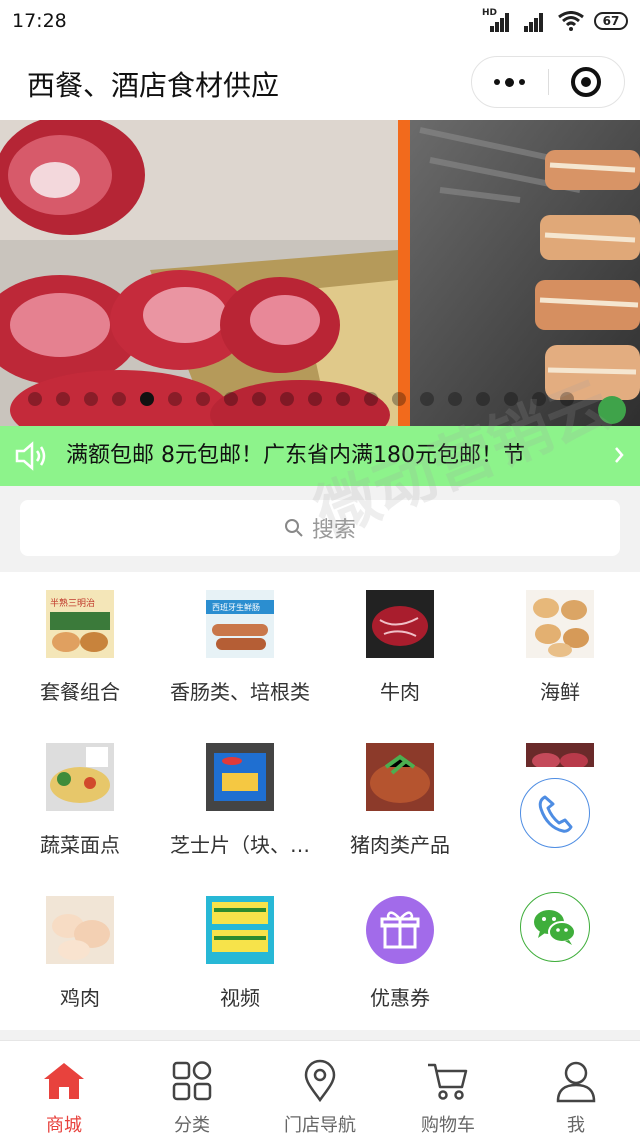  Describe the element at coordinates (240, 777) in the screenshot. I see `cheese-thumbnail` at that location.